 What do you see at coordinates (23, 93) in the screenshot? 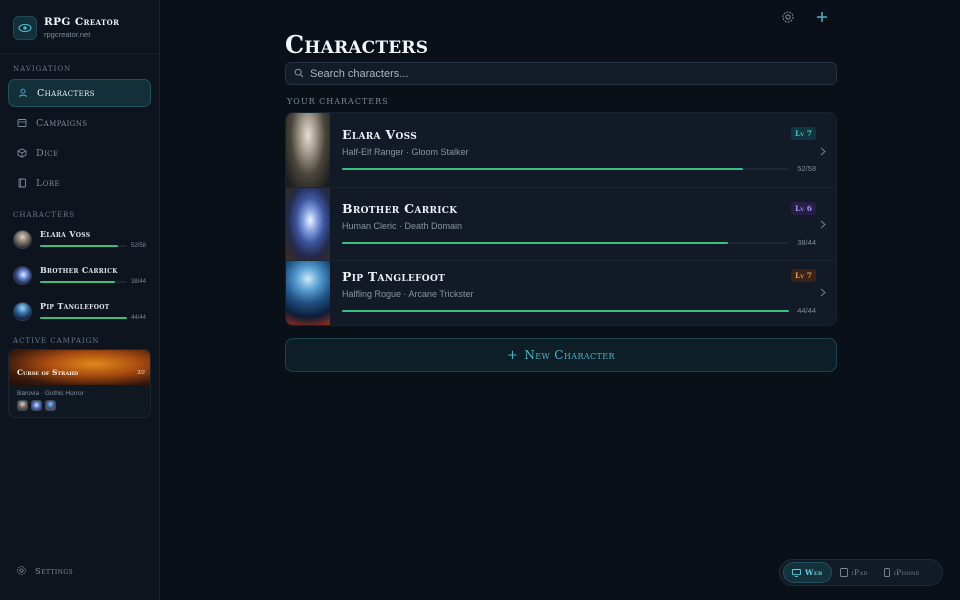
I see `user-icon` at bounding box center [23, 93].